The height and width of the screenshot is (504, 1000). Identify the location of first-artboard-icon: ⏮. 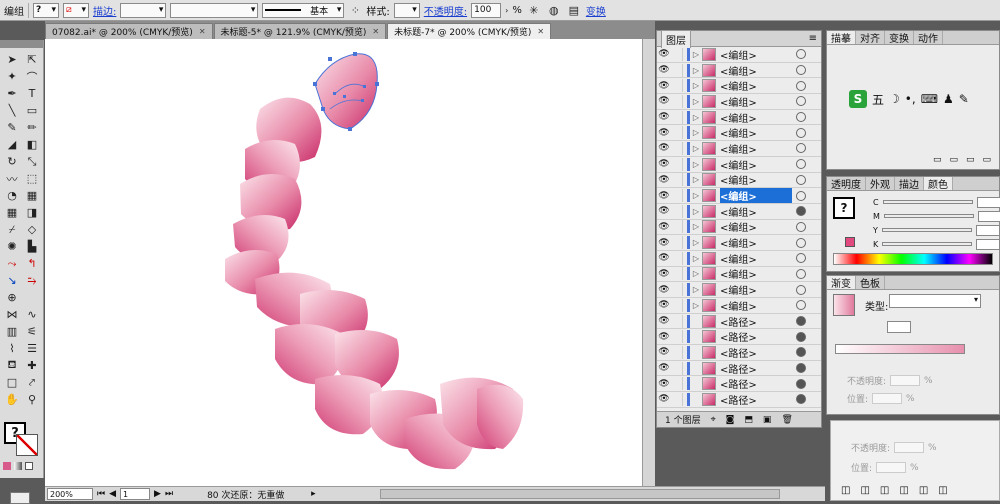
(101, 494).